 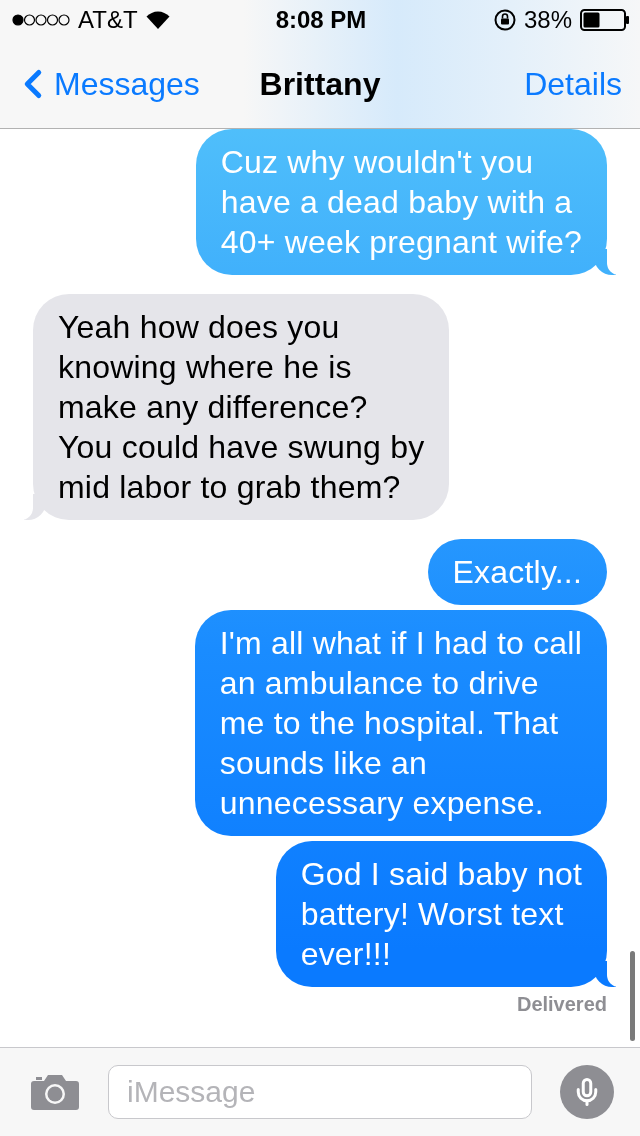 I want to click on delivery-status: Delivered, so click(x=561, y=1004).